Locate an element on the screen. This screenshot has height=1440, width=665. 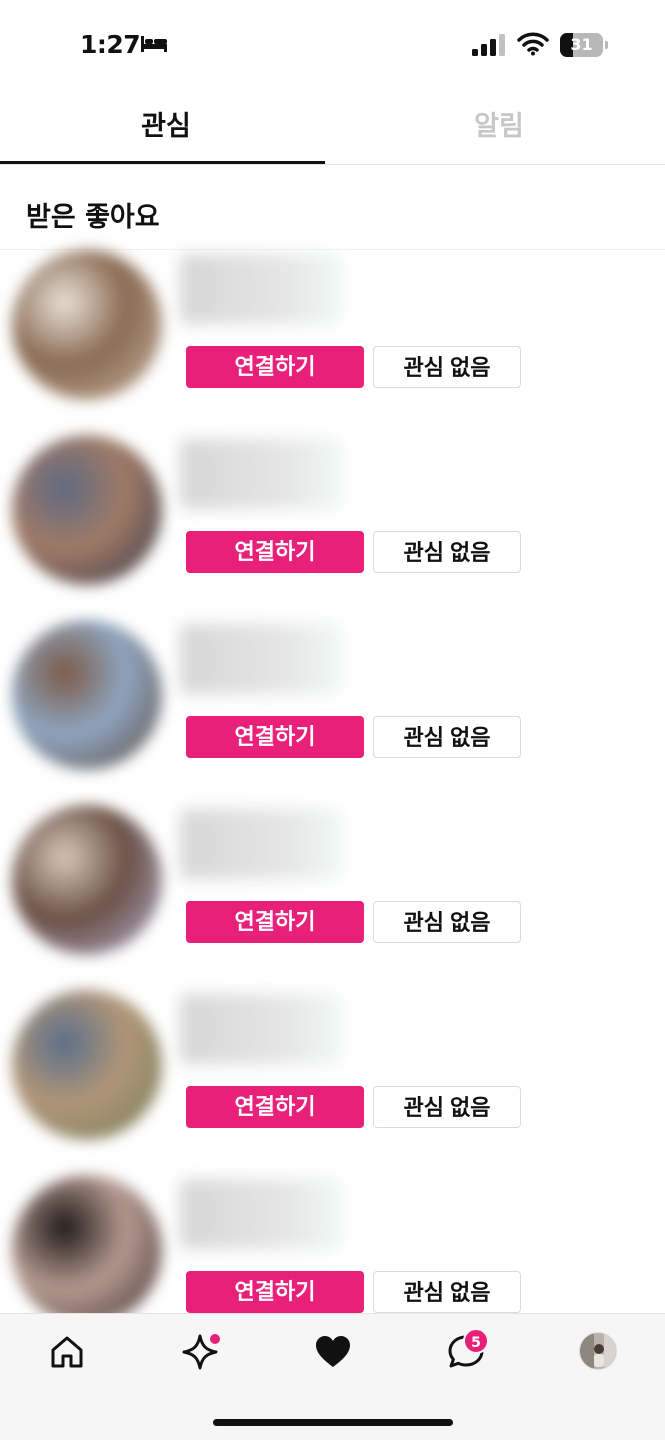
battery-icon: 31 is located at coordinates (584, 45).